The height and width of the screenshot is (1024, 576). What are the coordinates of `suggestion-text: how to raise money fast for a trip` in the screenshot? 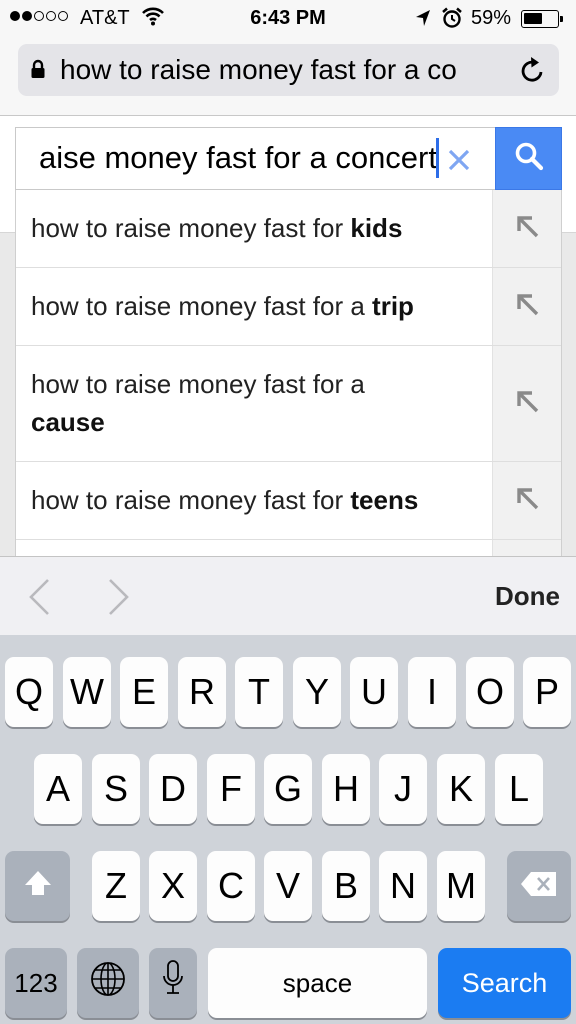 It's located at (256, 306).